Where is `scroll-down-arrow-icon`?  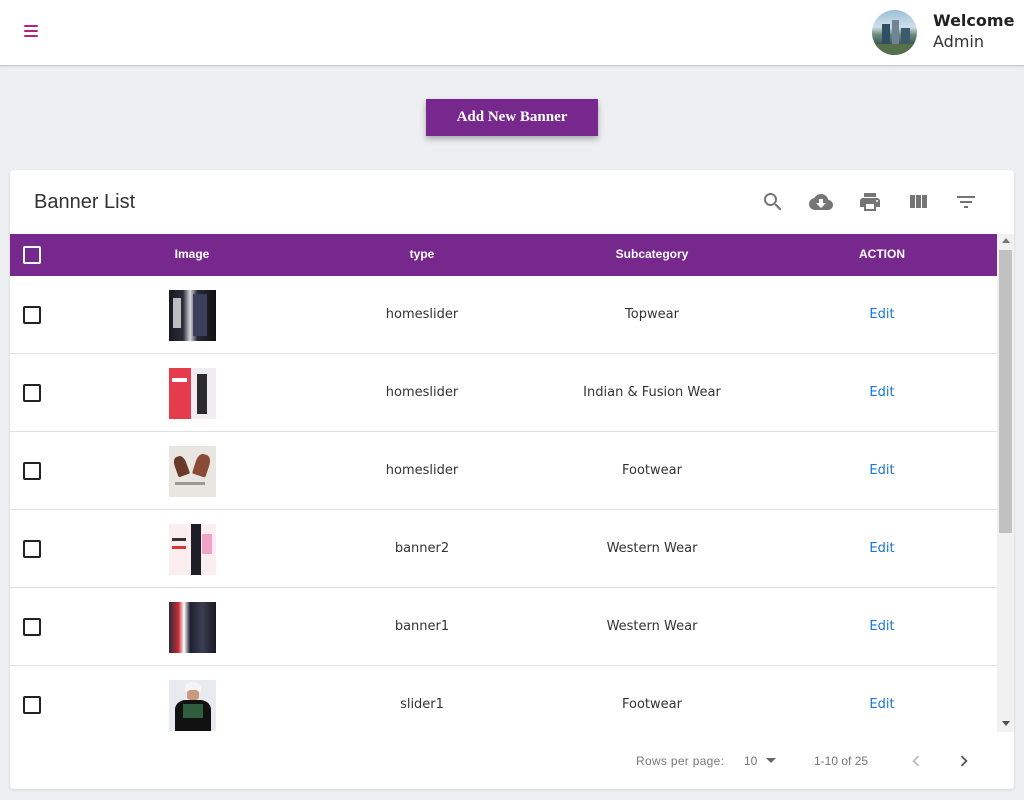
scroll-down-arrow-icon is located at coordinates (1006, 723).